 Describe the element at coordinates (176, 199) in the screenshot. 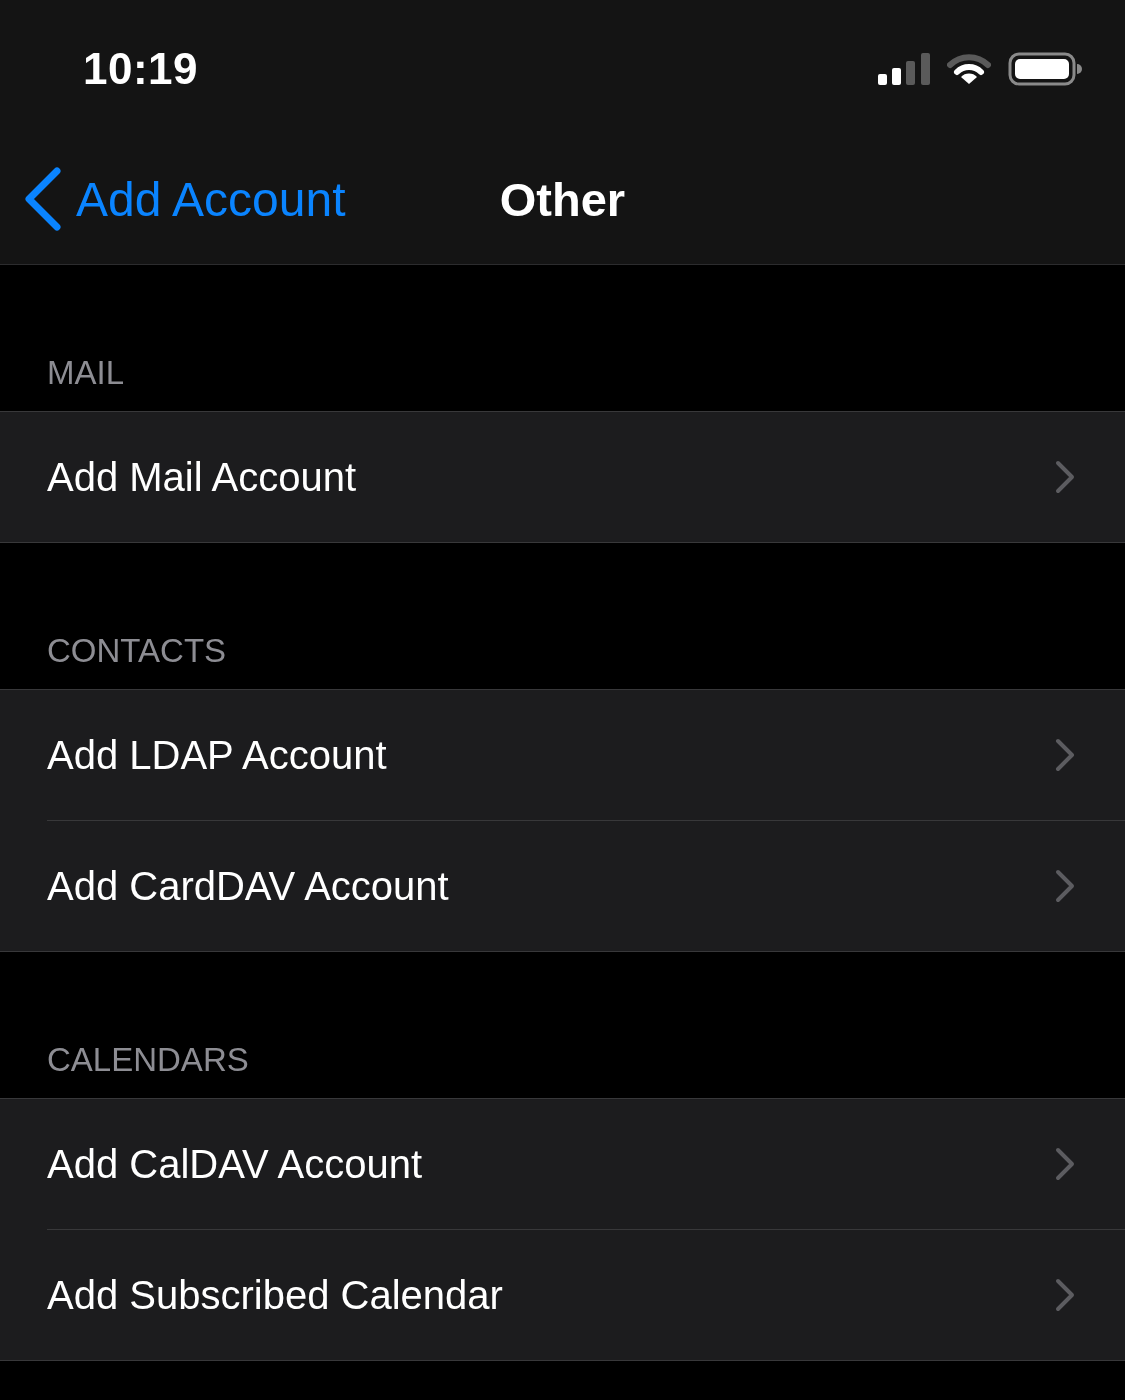

I see `back-button: Add Account` at that location.